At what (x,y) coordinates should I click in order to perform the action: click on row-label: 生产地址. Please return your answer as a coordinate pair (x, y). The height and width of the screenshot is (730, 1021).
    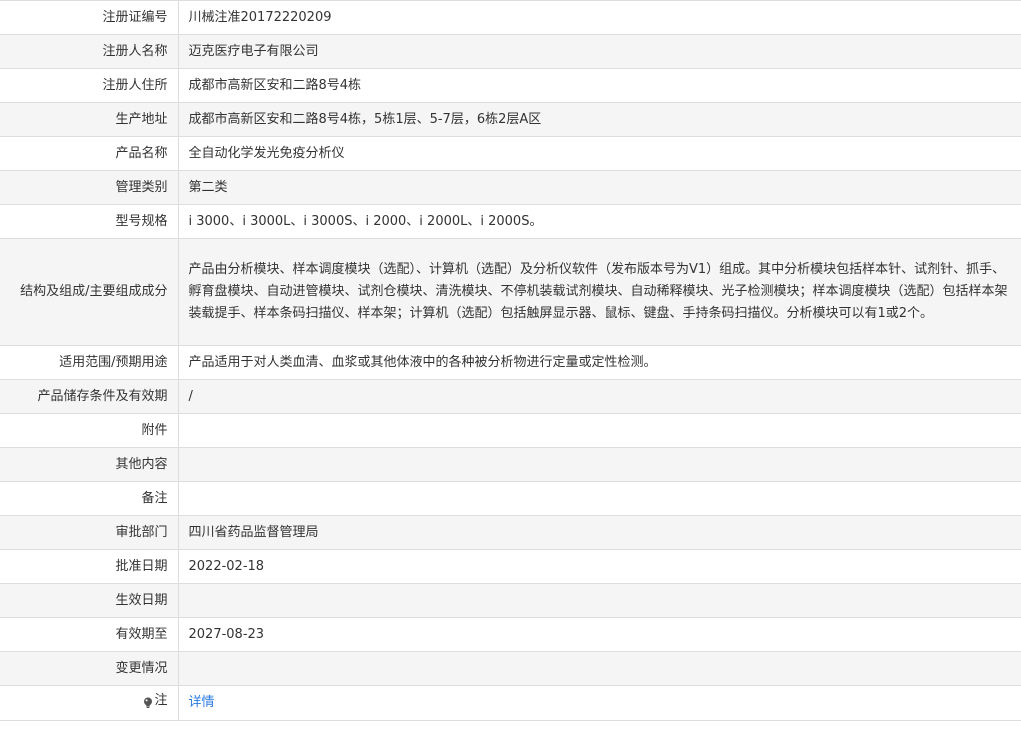
    Looking at the image, I should click on (89, 119).